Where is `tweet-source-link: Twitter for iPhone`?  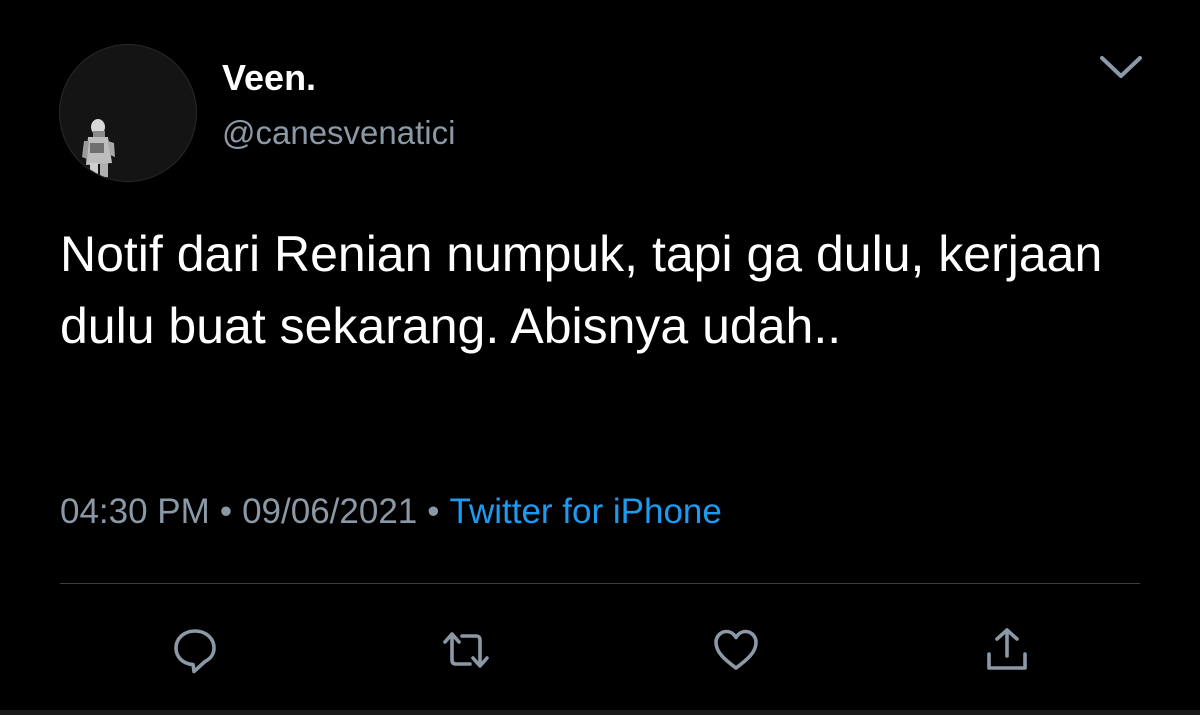
tweet-source-link: Twitter for iPhone is located at coordinates (586, 511).